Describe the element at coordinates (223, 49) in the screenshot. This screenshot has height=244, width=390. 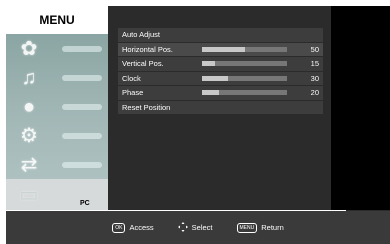
I see `horizontal-pos-fill` at that location.